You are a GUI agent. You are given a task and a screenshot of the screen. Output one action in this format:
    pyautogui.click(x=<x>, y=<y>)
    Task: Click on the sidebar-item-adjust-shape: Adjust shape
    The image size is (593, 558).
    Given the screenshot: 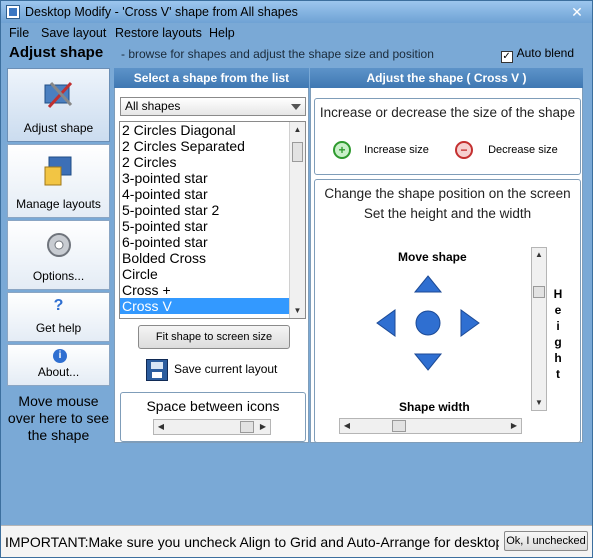 What is the action you would take?
    pyautogui.click(x=58, y=105)
    